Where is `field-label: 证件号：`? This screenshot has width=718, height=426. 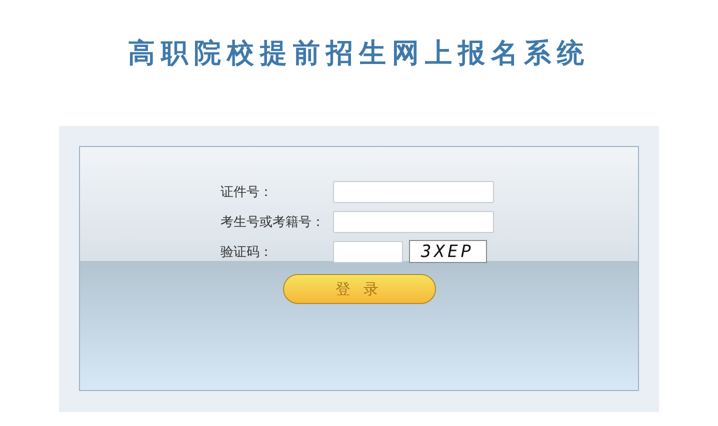
field-label: 证件号： is located at coordinates (247, 192).